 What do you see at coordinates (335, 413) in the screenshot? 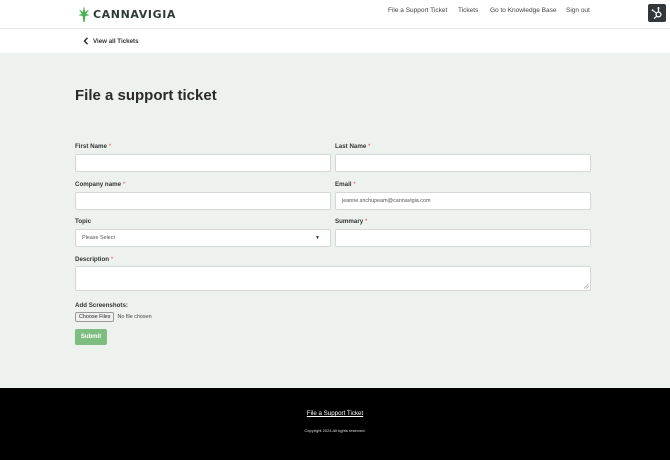
I see `footer-file-ticket-link: File a Support Ticket` at bounding box center [335, 413].